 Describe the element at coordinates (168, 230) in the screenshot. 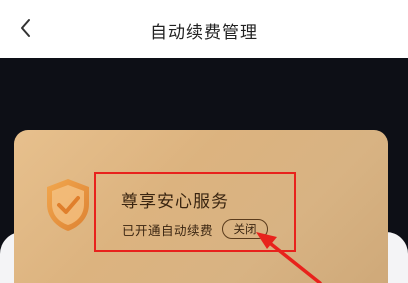

I see `auto-renew-status: 已开通自动续费` at that location.